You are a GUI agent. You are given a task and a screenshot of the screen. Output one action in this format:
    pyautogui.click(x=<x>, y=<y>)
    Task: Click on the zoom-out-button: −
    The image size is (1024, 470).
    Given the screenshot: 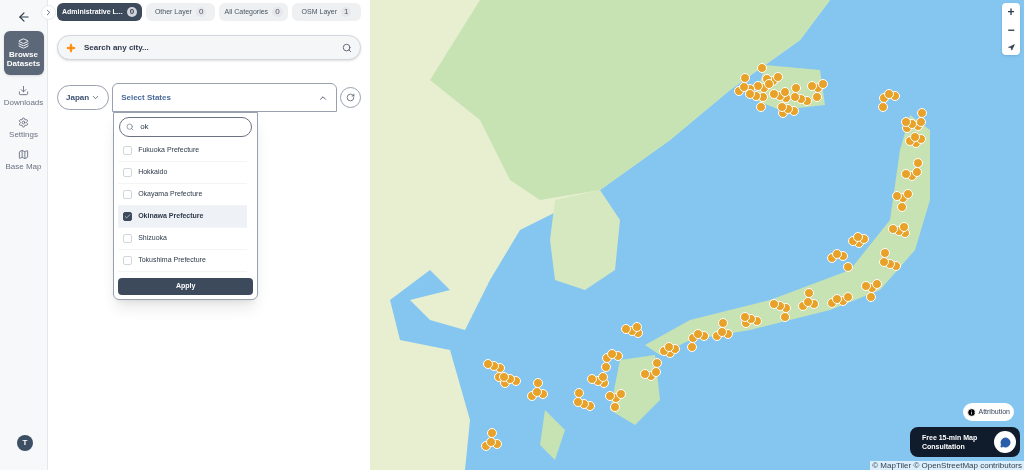 What is the action you would take?
    pyautogui.click(x=1011, y=30)
    